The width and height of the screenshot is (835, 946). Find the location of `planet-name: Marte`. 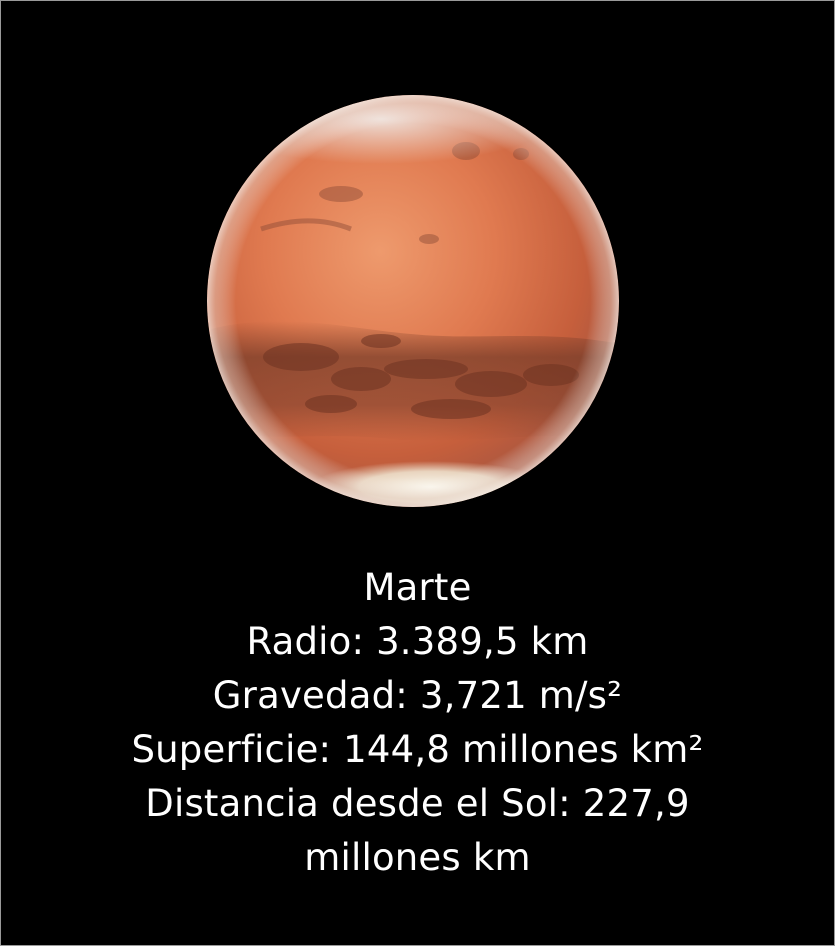

planet-name: Marte is located at coordinates (417, 587).